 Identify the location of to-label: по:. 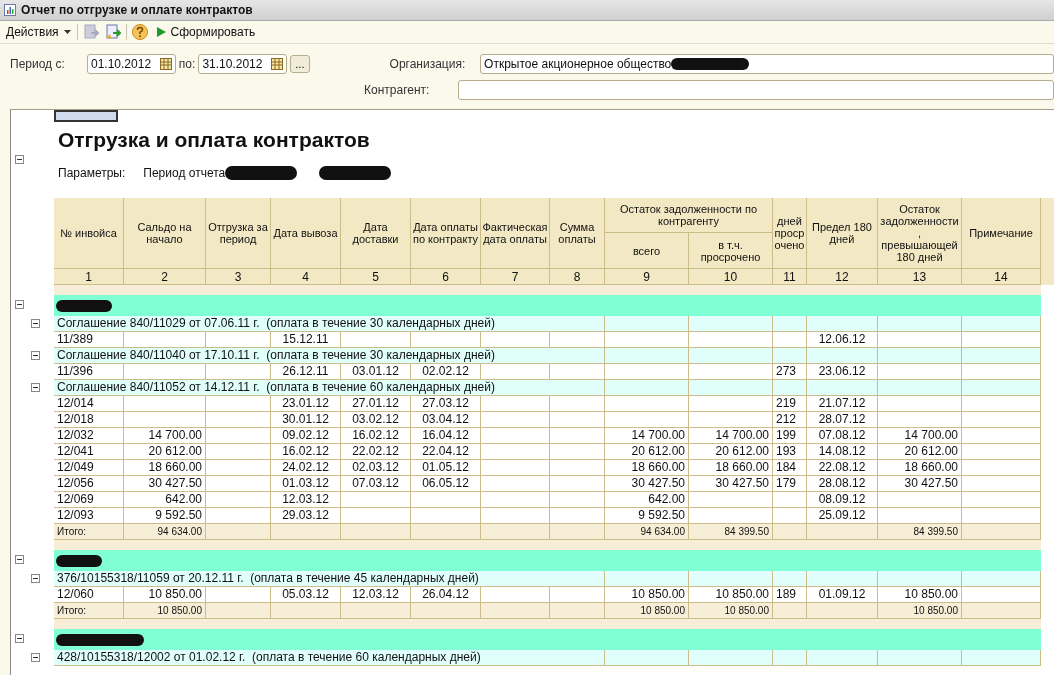
(187, 64).